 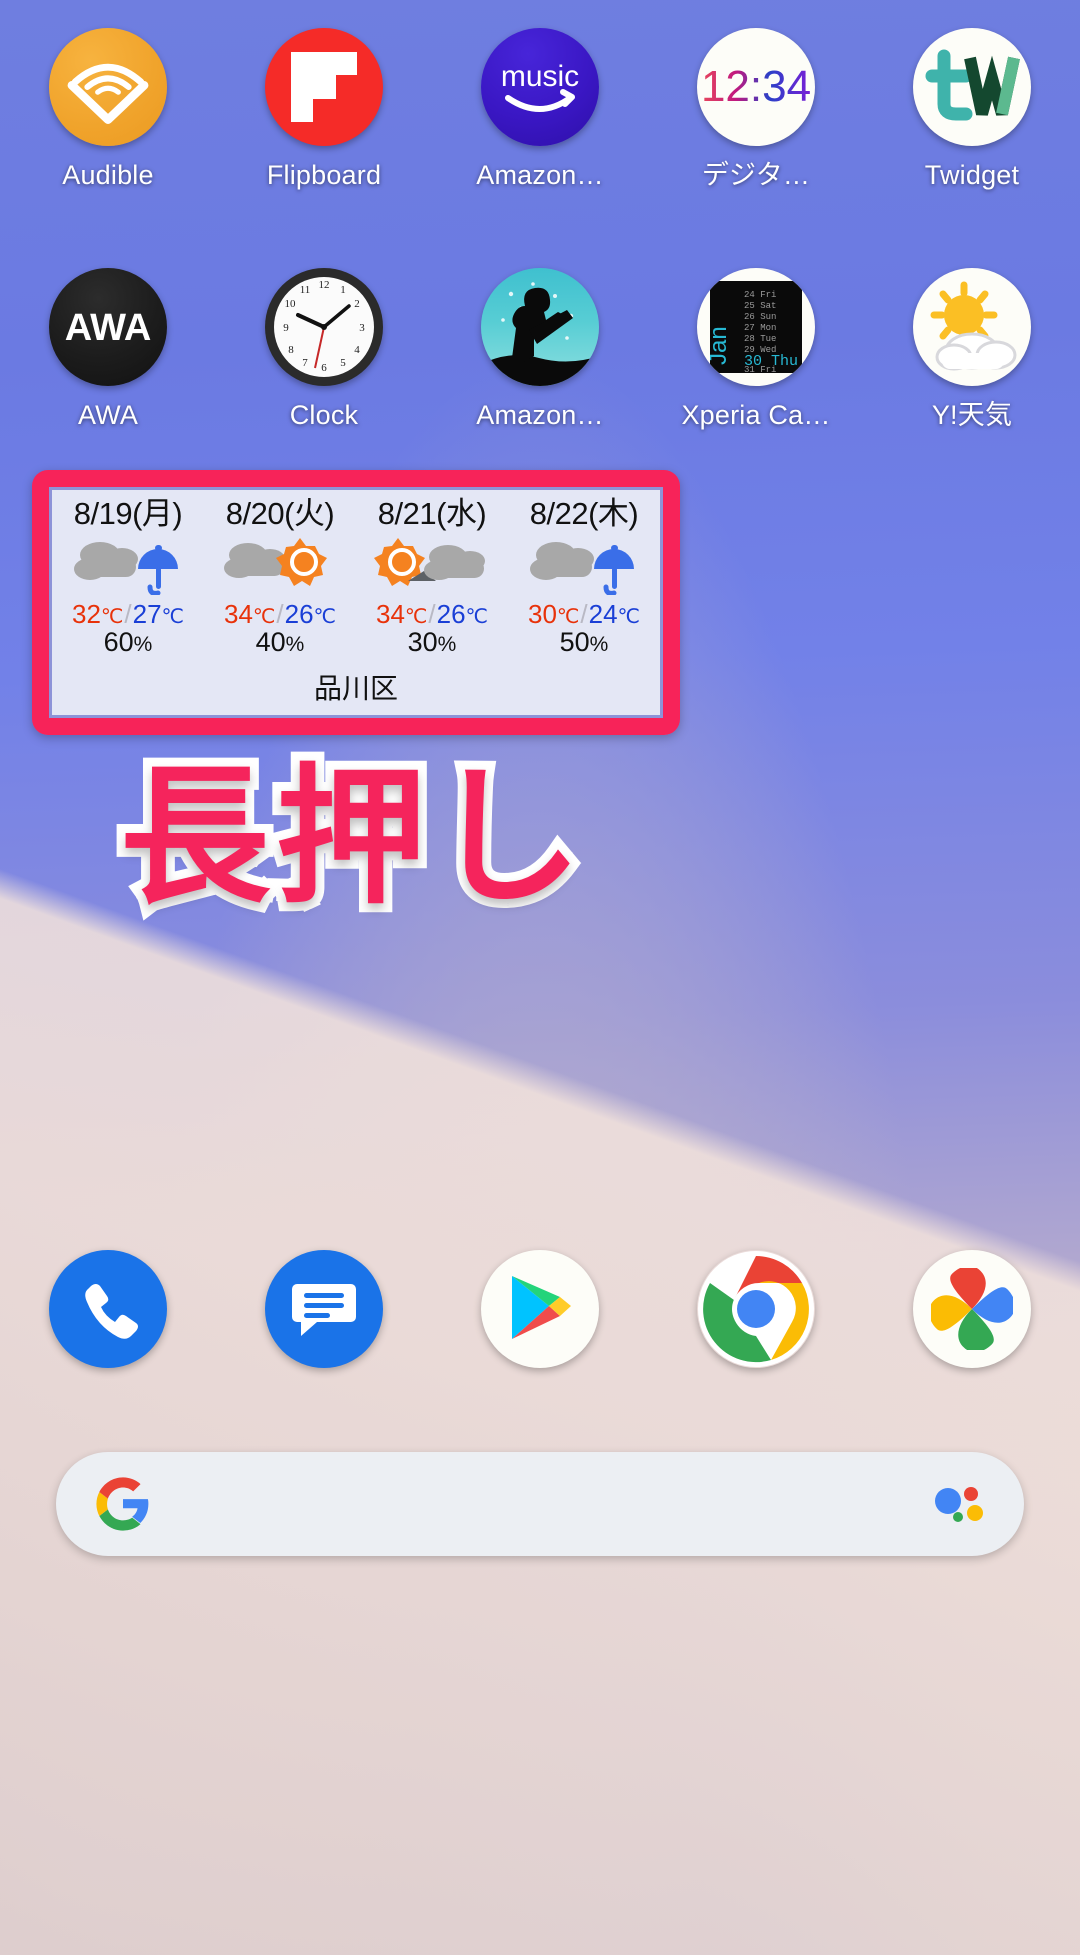 I want to click on svg-text: 24 Fri, so click(x=760, y=295).